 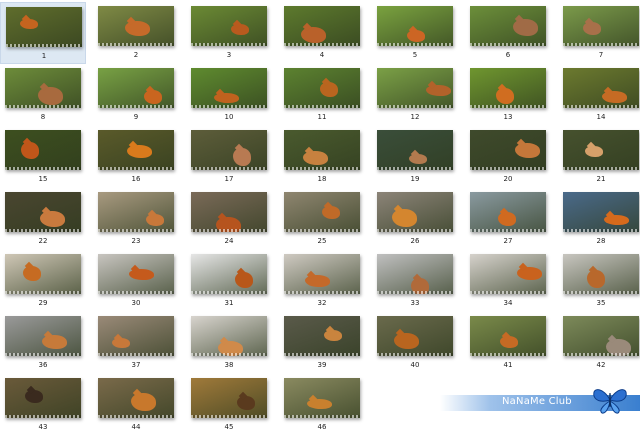 What do you see at coordinates (229, 33) in the screenshot?
I see `thumbnail-item: 3` at bounding box center [229, 33].